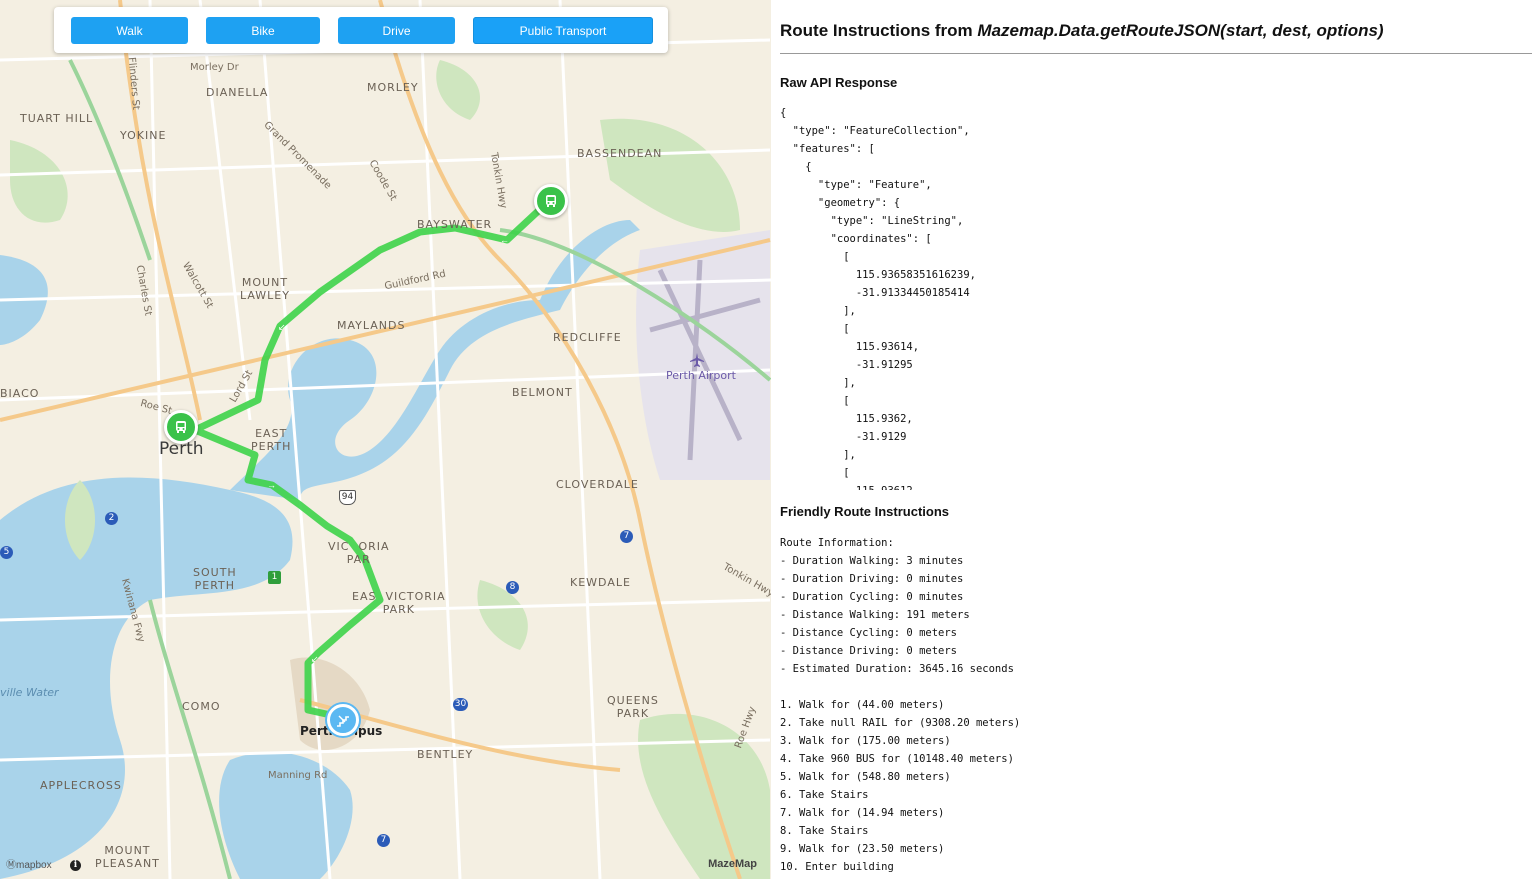 This screenshot has height=879, width=1538. What do you see at coordinates (399, 603) in the screenshot?
I see `label-east-victoria-park: EAS VICTORIA PARK` at bounding box center [399, 603].